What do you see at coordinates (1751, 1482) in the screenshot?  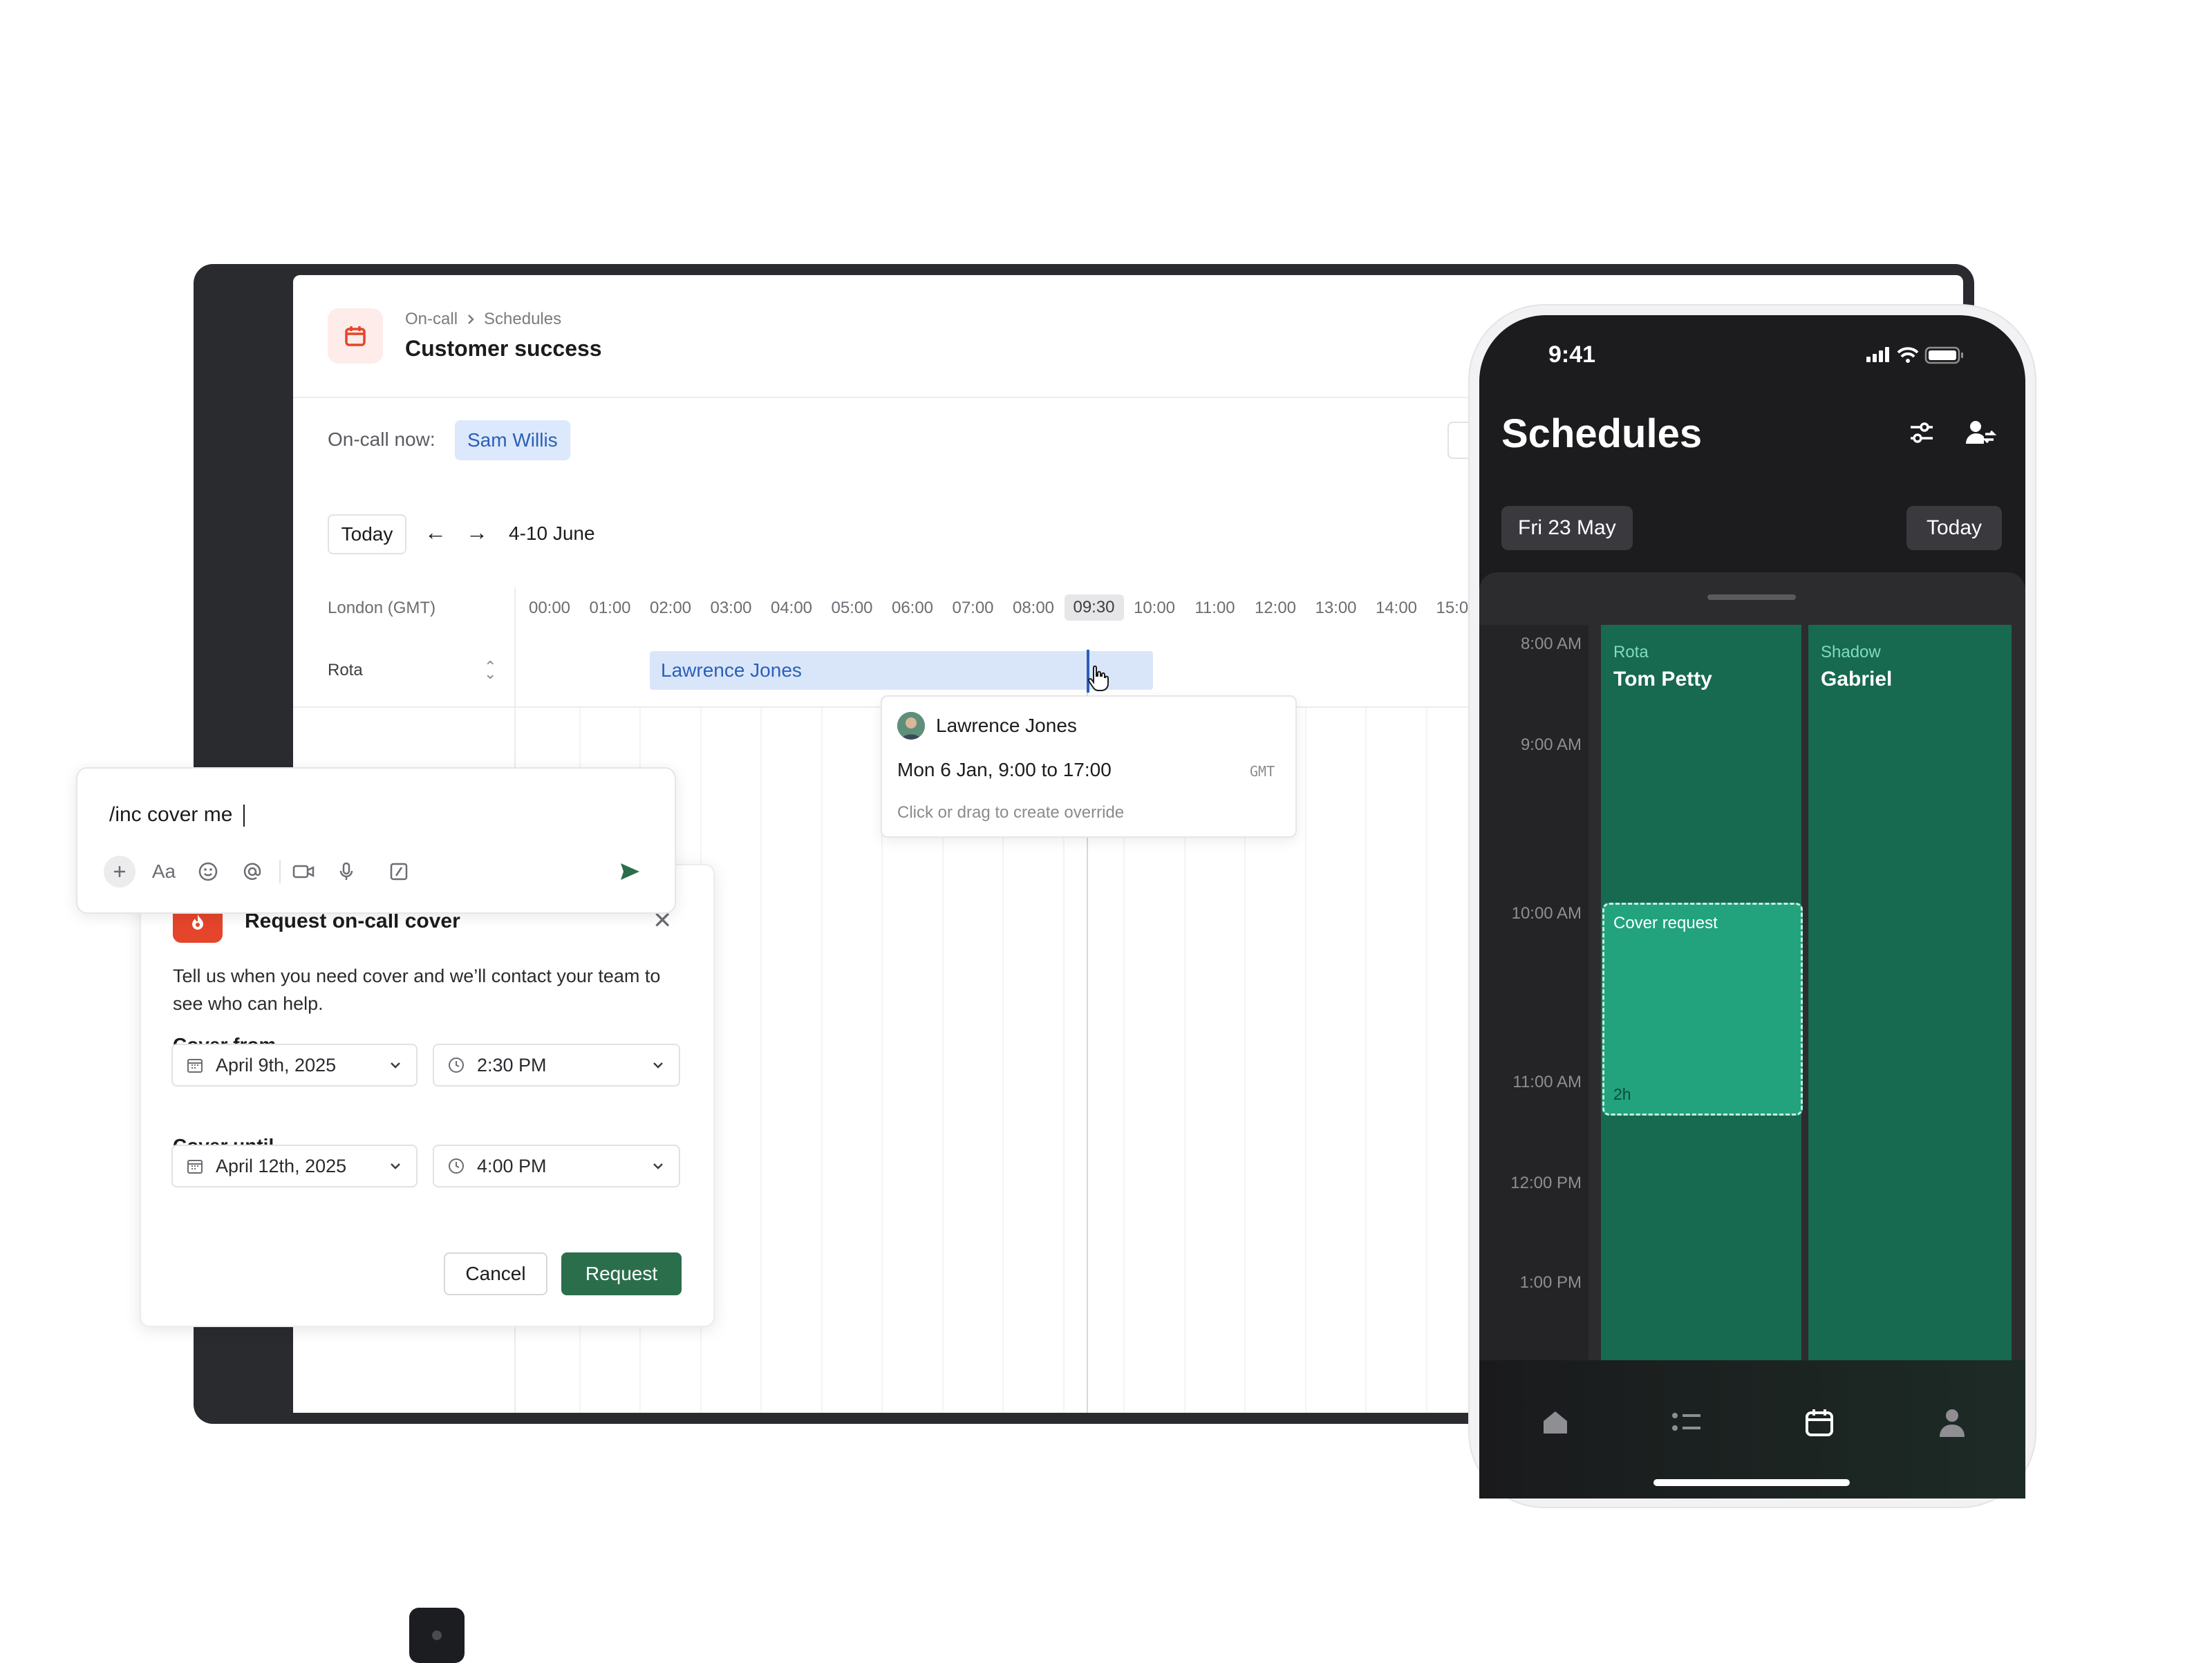 I see `home-indicator` at bounding box center [1751, 1482].